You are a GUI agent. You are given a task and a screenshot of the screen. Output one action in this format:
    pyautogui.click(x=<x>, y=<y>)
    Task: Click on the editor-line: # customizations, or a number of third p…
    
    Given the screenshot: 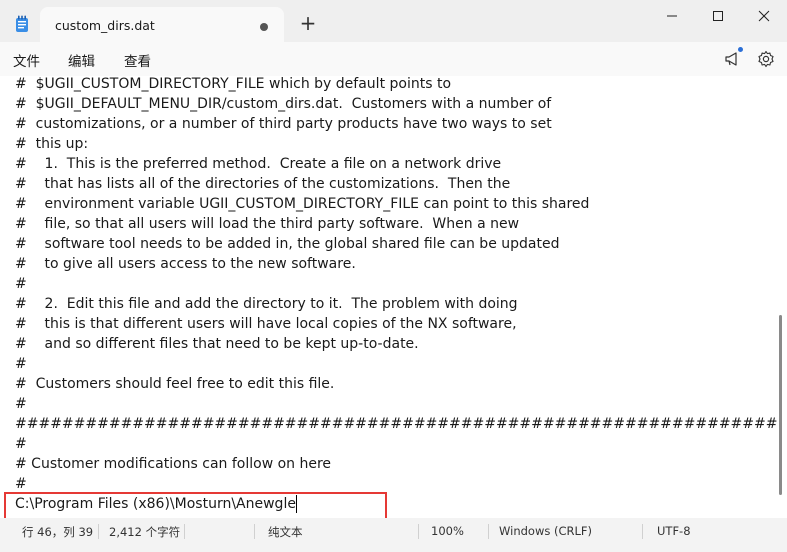 What is the action you would take?
    pyautogui.click(x=283, y=124)
    